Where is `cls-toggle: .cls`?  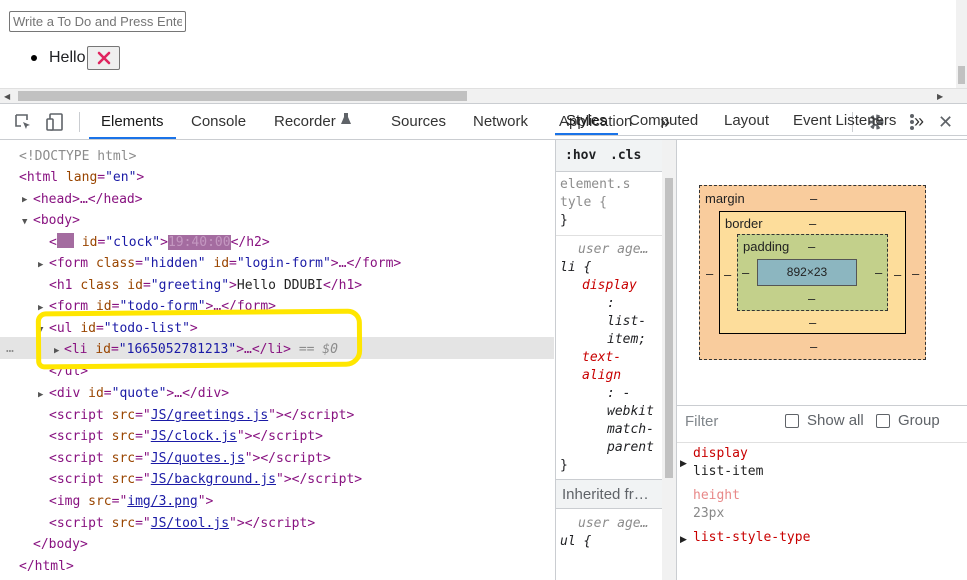 cls-toggle: .cls is located at coordinates (625, 155).